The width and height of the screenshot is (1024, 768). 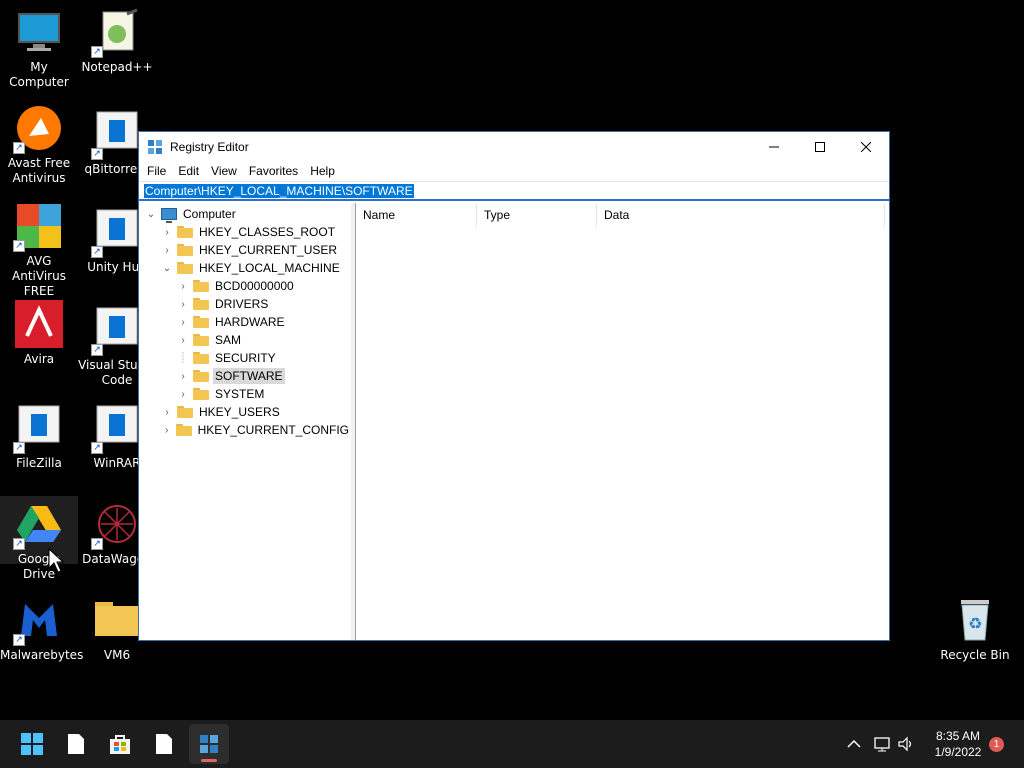 What do you see at coordinates (273, 171) in the screenshot?
I see `menu-favorites: Favorites` at bounding box center [273, 171].